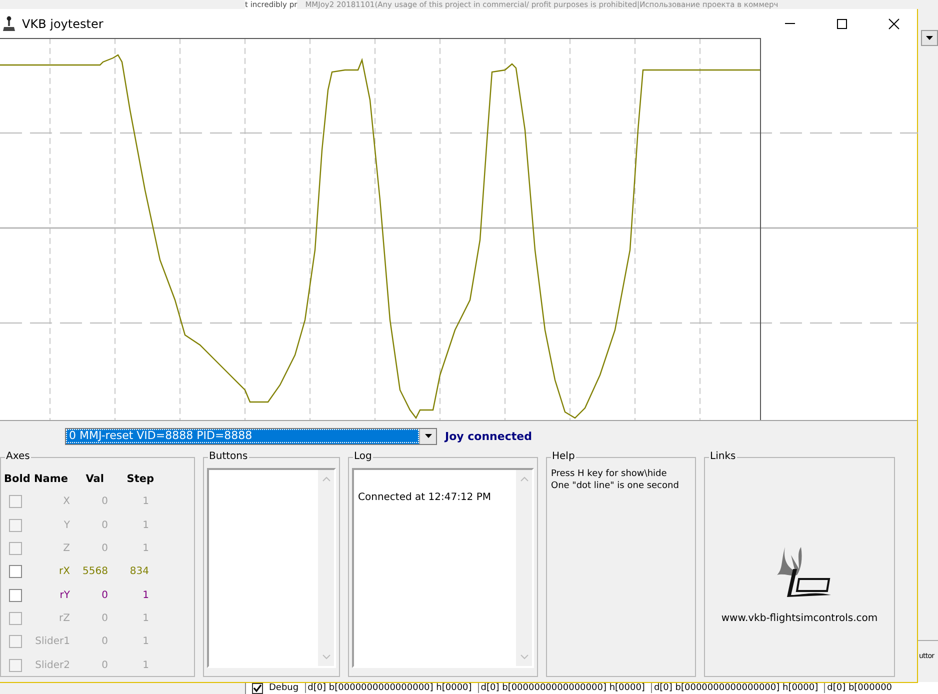 This screenshot has height=694, width=938. I want to click on axis-name: rX, so click(64, 572).